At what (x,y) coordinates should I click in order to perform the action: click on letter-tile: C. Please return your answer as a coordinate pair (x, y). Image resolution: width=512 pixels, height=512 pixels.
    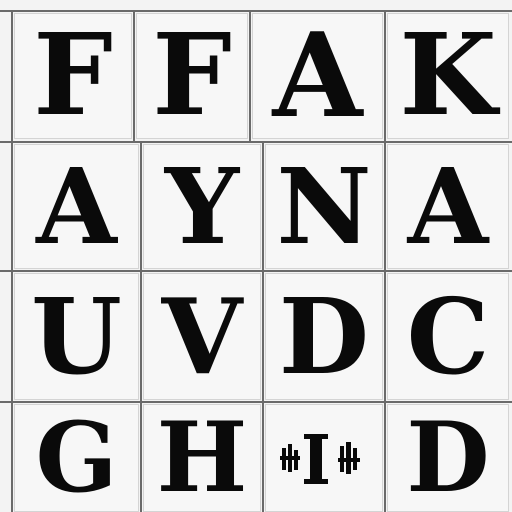
    Looking at the image, I should click on (448, 336).